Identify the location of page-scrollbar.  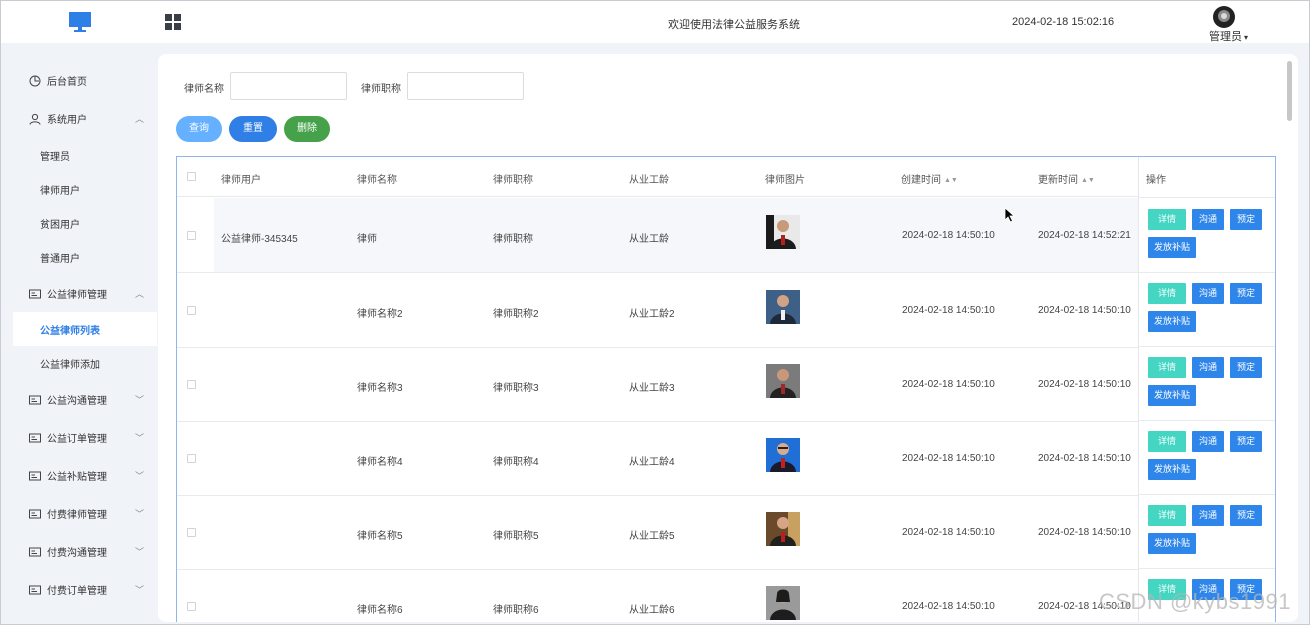
(1289, 91).